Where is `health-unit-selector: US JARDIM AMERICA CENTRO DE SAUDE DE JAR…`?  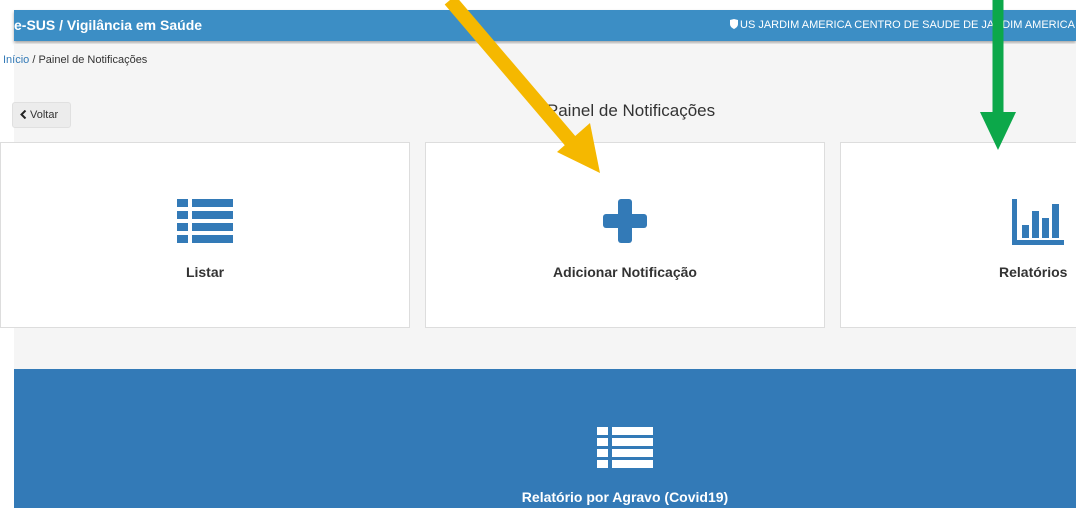
health-unit-selector: US JARDIM AMERICA CENTRO DE SAUDE DE JAR… is located at coordinates (903, 25).